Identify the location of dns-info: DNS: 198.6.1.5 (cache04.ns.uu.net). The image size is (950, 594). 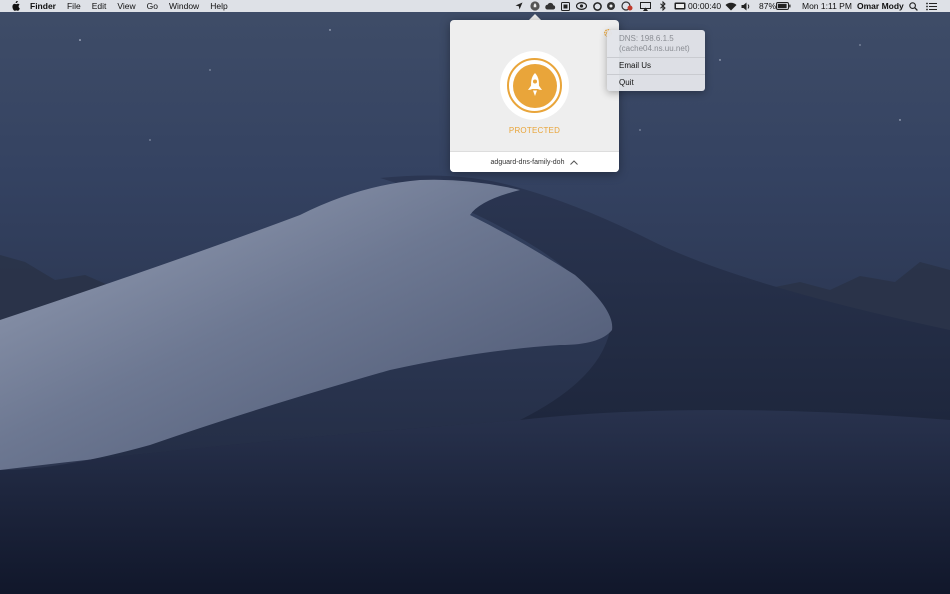
(654, 44).